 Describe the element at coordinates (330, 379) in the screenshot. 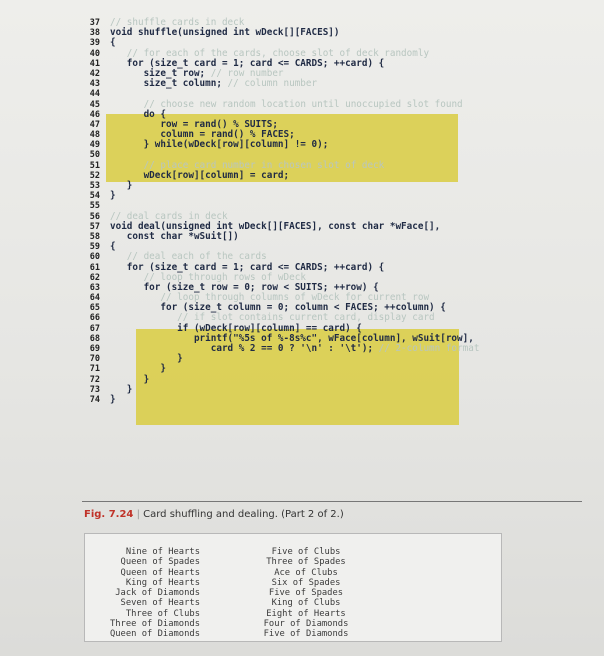

I see `code-line: 72 }` at that location.